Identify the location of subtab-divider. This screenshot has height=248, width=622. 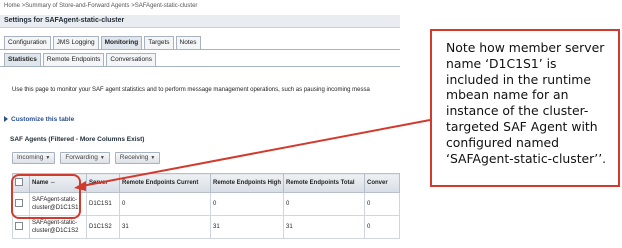
(200, 66).